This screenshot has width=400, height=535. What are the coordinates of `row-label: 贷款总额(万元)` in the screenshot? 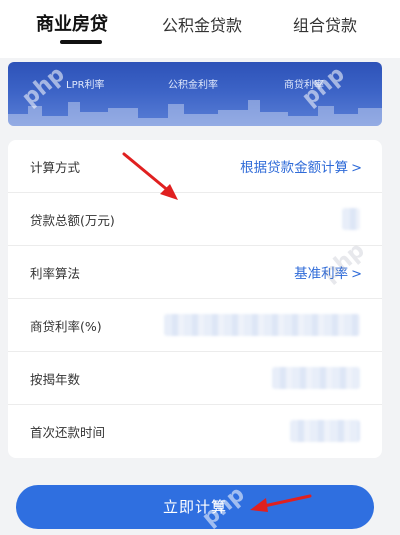 It's located at (72, 220).